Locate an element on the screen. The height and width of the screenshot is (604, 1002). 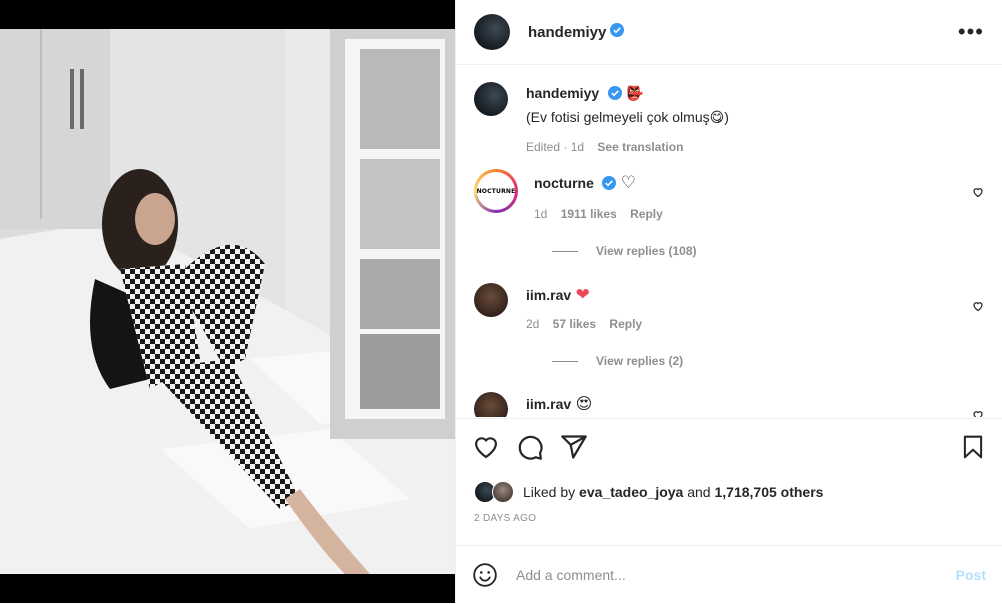
comment-item: iim.rav 😍 is located at coordinates (729, 404).